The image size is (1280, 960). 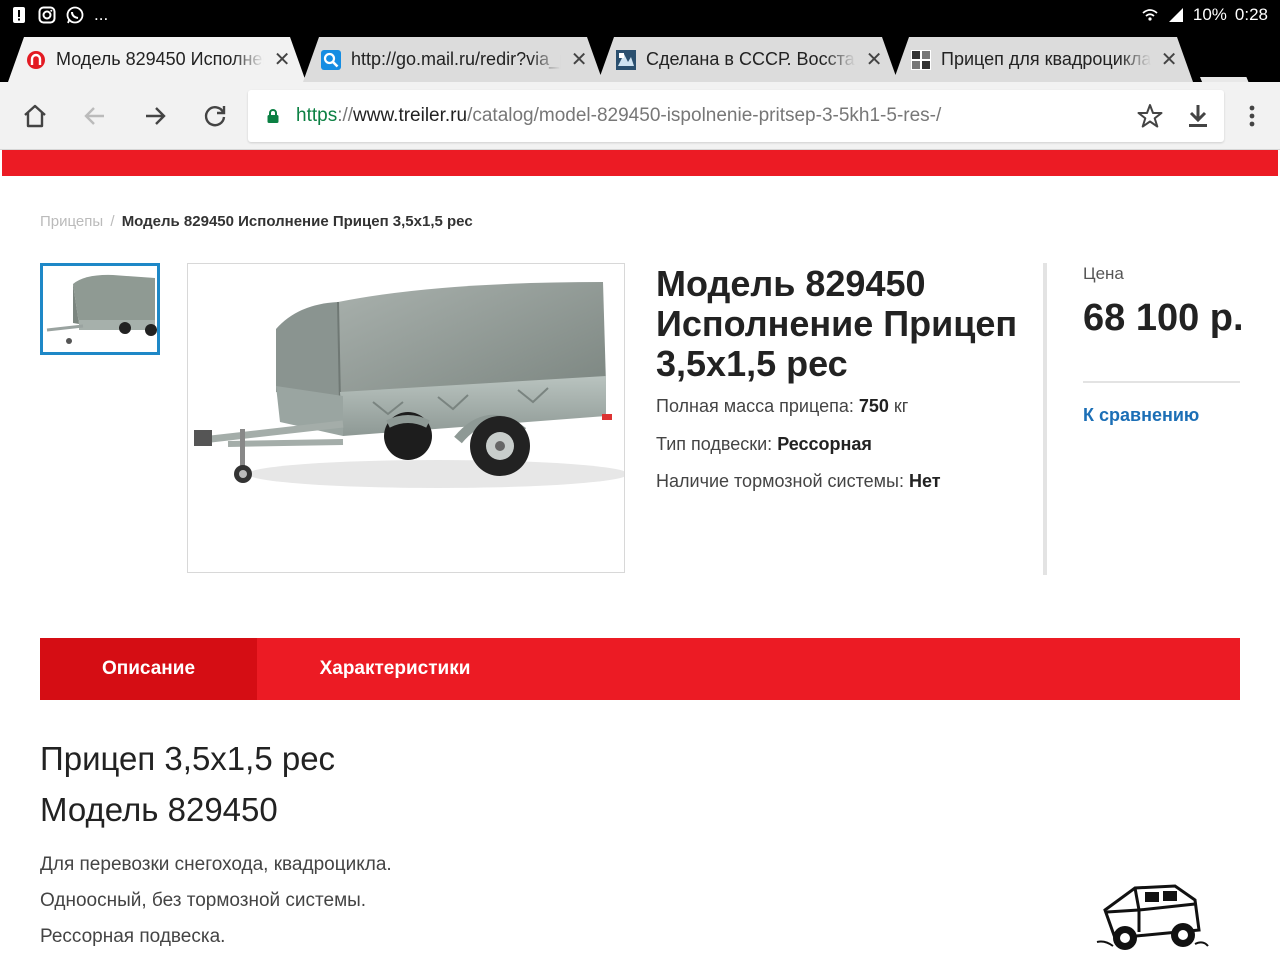 I want to click on property-label: Полная масса прицепа:, so click(x=755, y=406).